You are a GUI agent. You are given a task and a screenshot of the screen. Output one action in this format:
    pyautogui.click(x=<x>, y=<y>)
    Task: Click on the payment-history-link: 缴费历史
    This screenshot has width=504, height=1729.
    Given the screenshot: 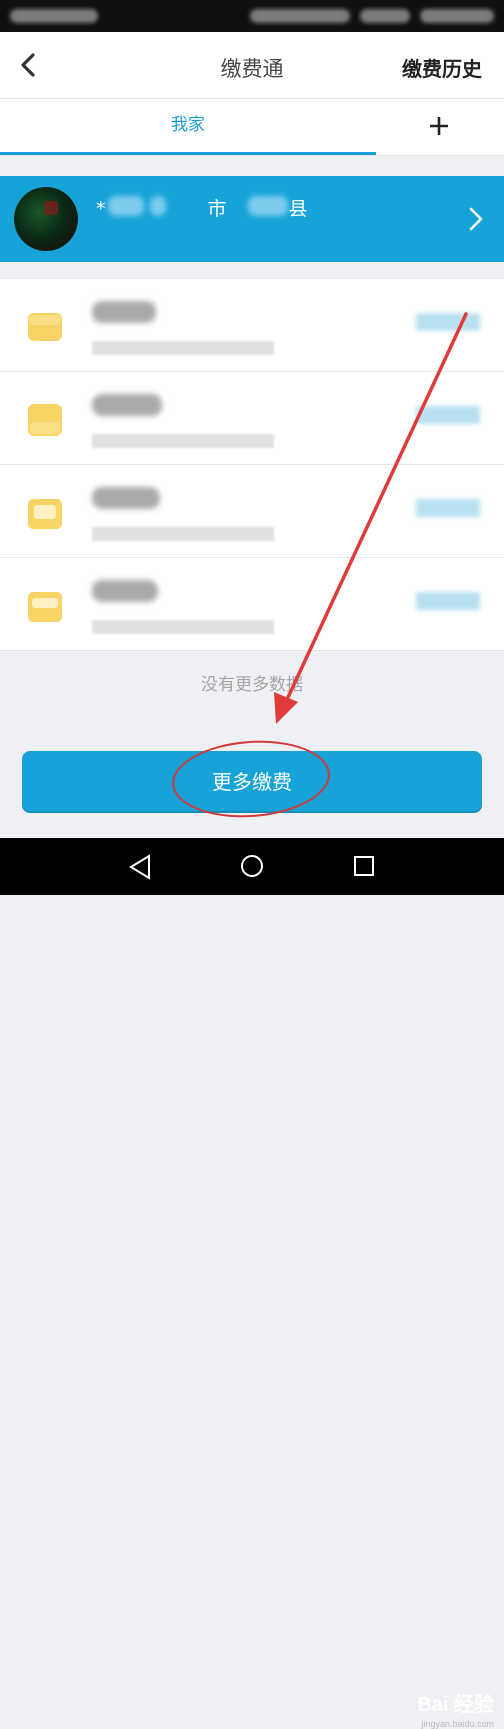 What is the action you would take?
    pyautogui.click(x=442, y=67)
    